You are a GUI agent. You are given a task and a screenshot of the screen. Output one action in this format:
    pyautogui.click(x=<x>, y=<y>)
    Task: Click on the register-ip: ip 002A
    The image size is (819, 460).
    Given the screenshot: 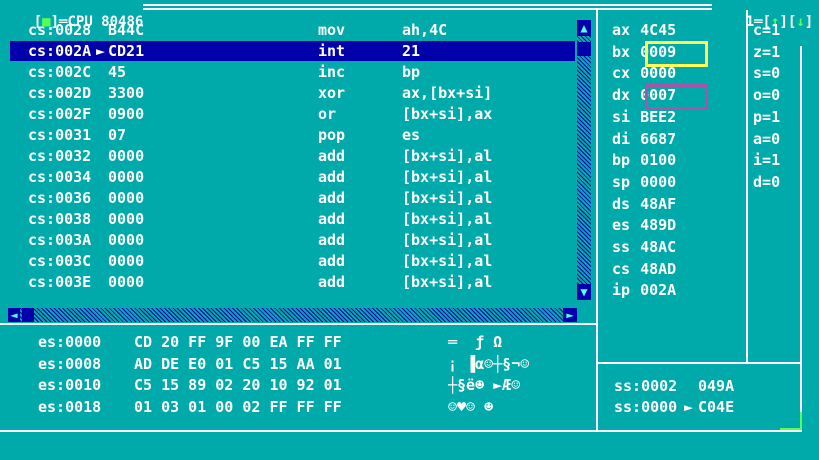 What is the action you would take?
    pyautogui.click(x=644, y=290)
    